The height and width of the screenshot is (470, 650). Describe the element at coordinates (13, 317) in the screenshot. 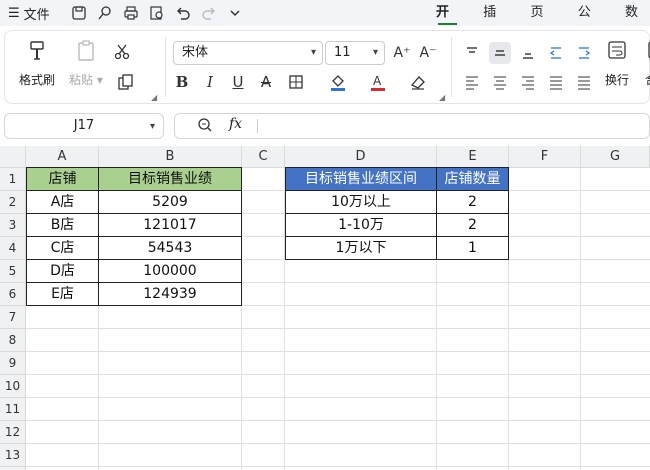

I see `row-header: 7` at that location.